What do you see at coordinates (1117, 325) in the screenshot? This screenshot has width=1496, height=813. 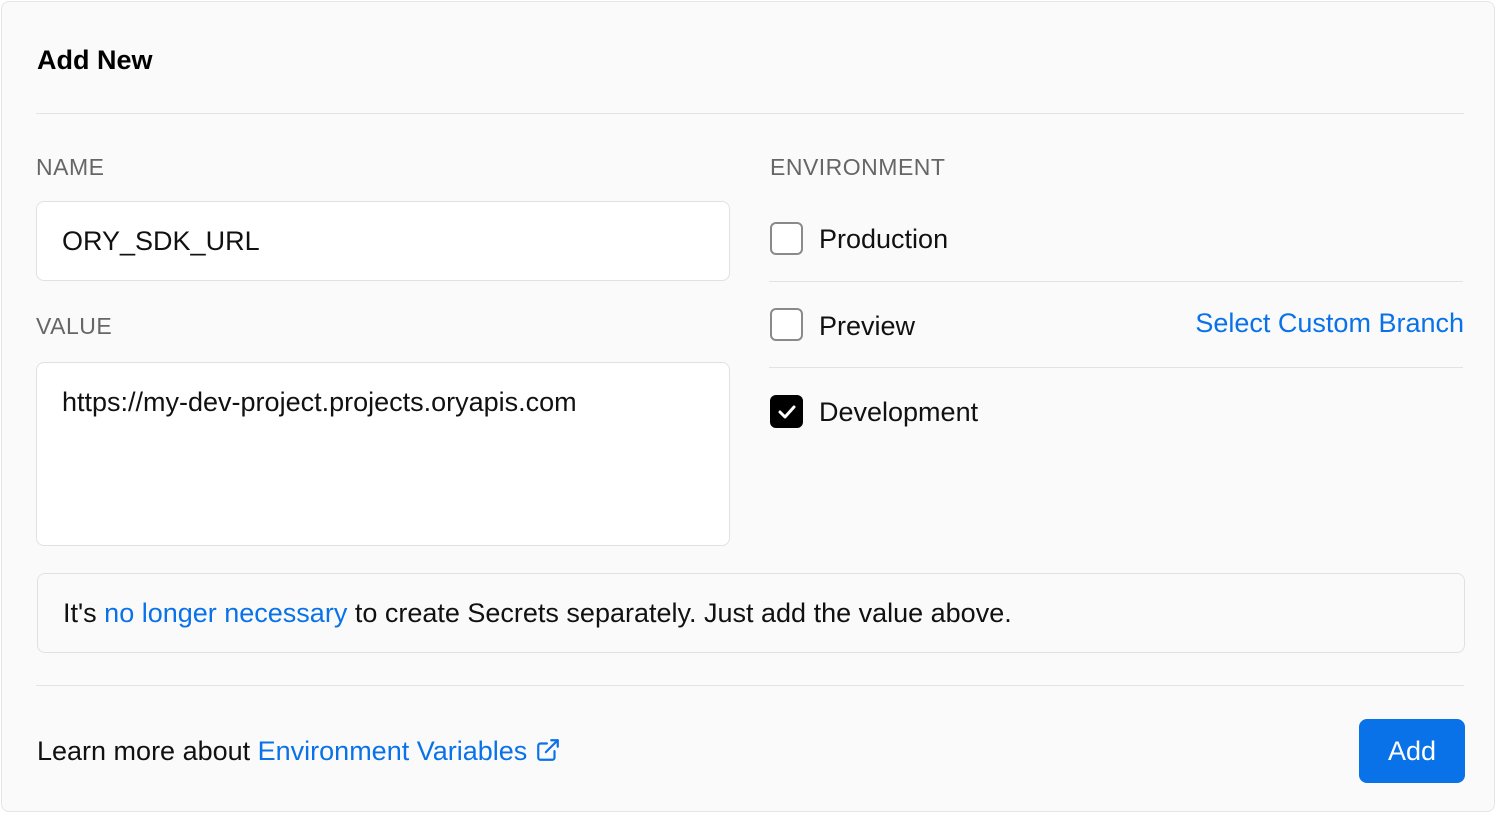 I see `env-row-preview: Preview Select Custom Branch` at bounding box center [1117, 325].